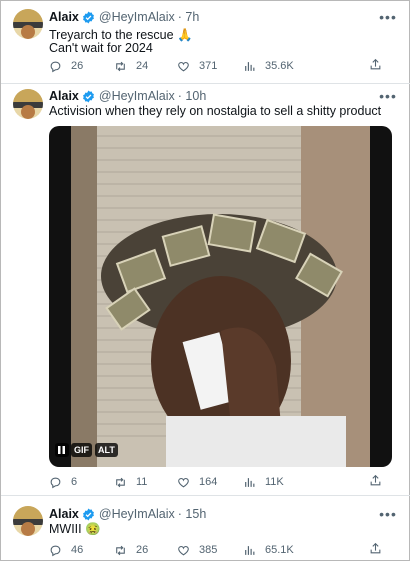 The image size is (410, 561). What do you see at coordinates (208, 482) in the screenshot?
I see `like-count: 164` at bounding box center [208, 482].